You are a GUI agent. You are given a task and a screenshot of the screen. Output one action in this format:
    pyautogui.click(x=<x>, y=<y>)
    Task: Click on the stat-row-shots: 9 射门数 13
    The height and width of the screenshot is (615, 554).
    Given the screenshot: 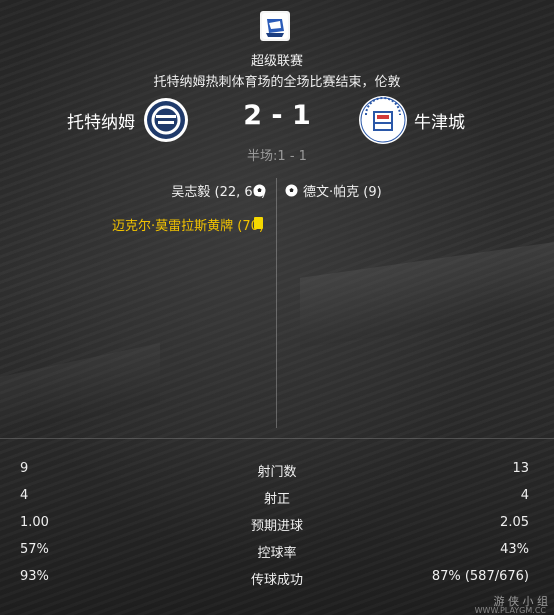 What is the action you would take?
    pyautogui.click(x=277, y=469)
    